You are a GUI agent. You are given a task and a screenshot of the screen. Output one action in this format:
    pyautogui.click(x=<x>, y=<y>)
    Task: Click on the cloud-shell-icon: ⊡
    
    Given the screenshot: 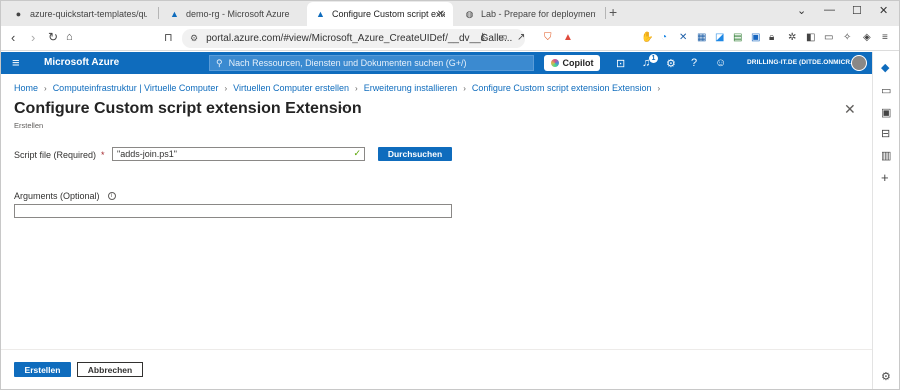 What is the action you would take?
    pyautogui.click(x=620, y=63)
    